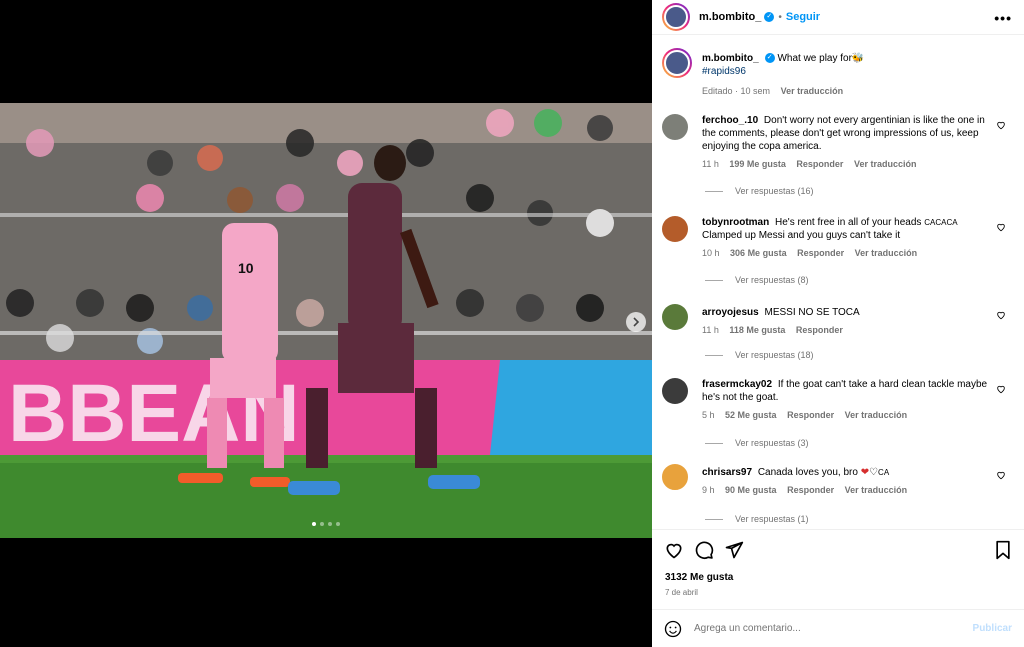 This screenshot has width=1024, height=647. Describe the element at coordinates (992, 628) in the screenshot. I see `publish-button: Publicar` at that location.